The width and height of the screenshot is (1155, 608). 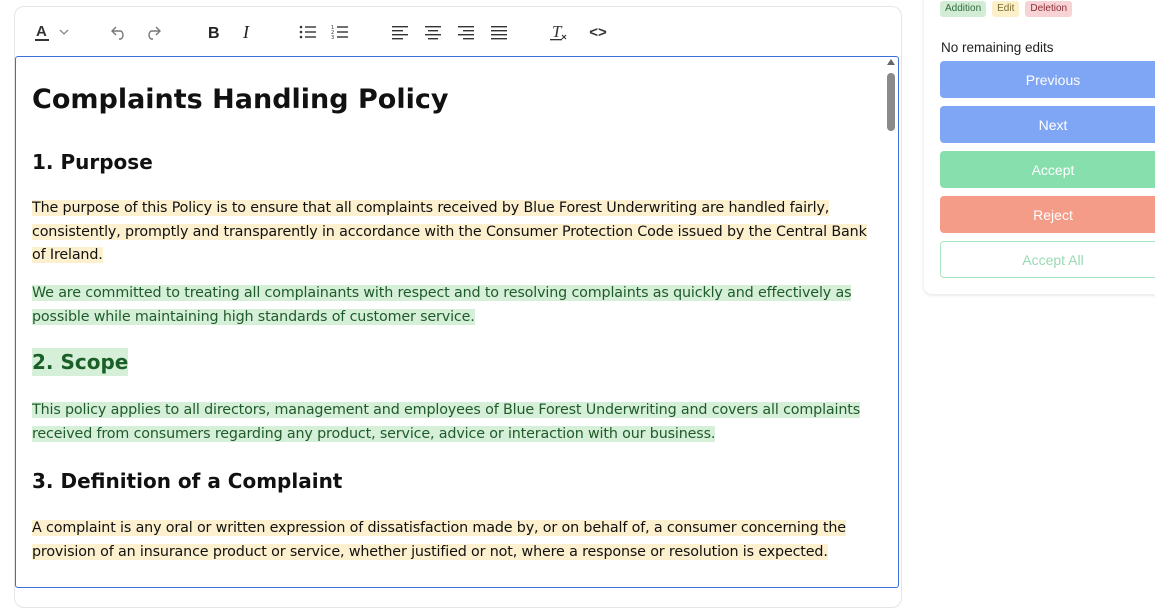 I want to click on italic-icon: I, so click(x=246, y=32).